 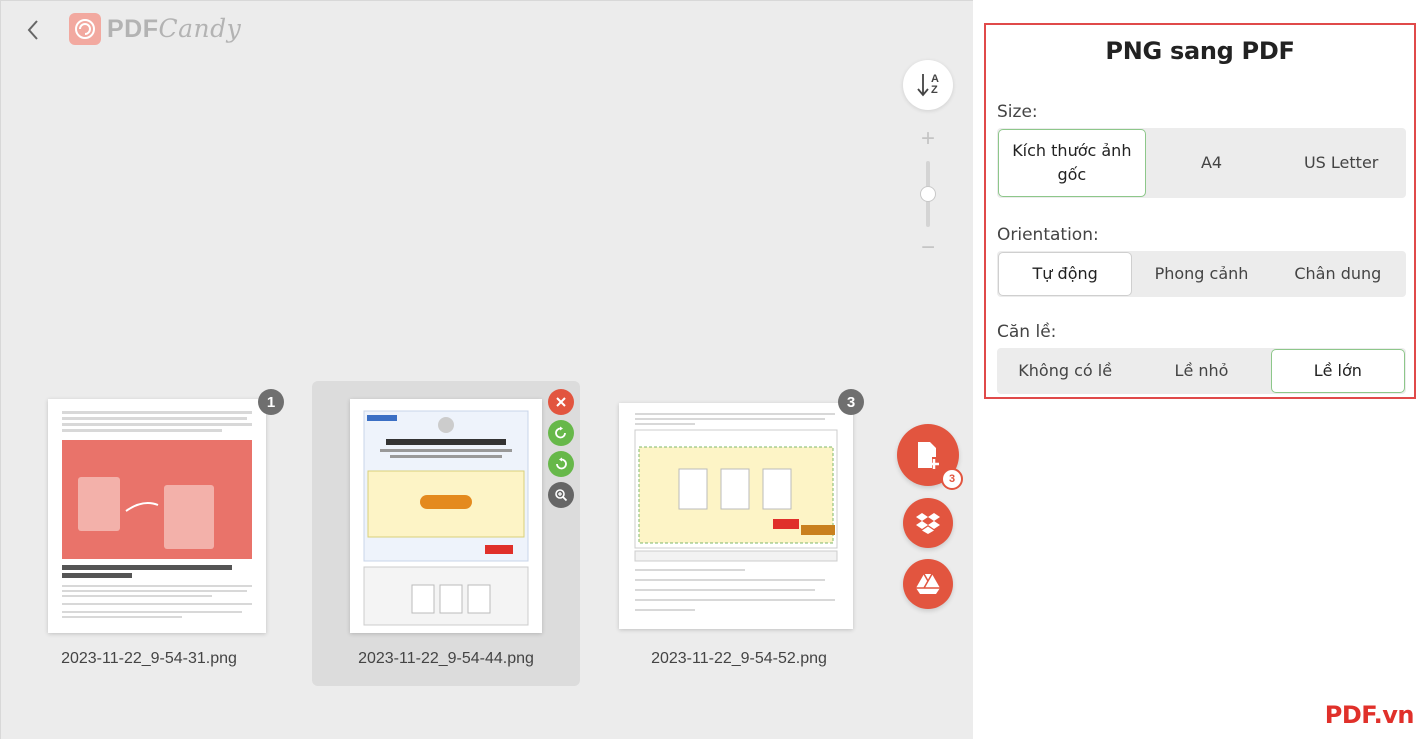 I want to click on file-index-badge: 1, so click(x=271, y=402).